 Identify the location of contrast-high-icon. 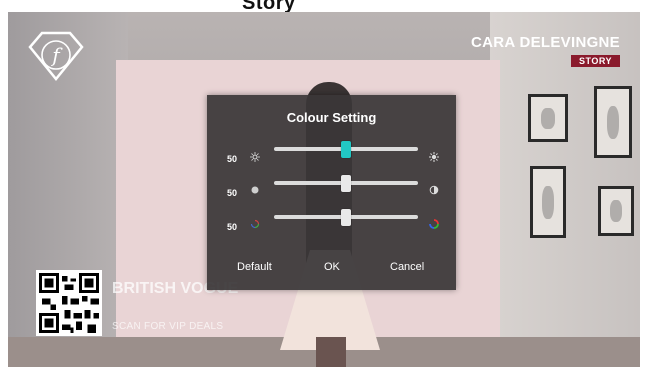
(434, 190).